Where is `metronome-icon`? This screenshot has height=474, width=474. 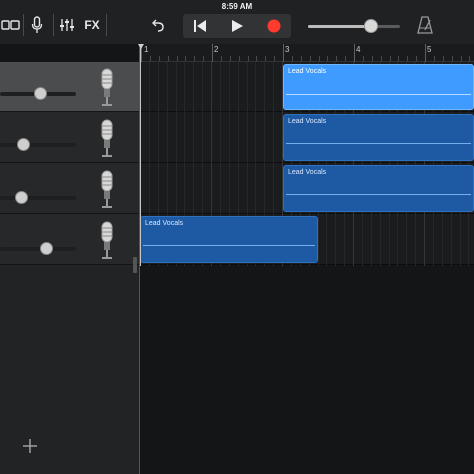
metronome-icon is located at coordinates (425, 25).